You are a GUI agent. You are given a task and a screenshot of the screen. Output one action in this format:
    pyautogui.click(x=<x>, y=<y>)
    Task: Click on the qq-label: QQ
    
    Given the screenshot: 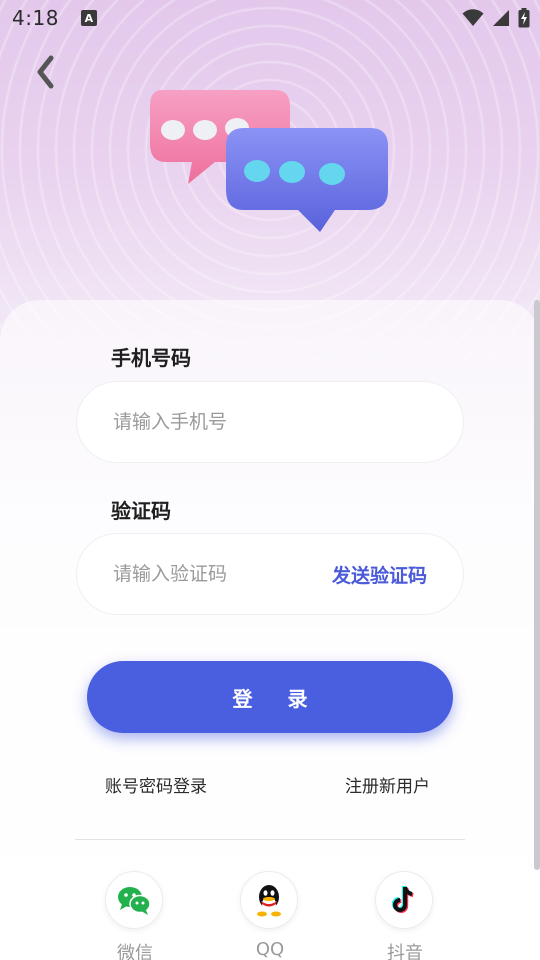 What is the action you would take?
    pyautogui.click(x=270, y=949)
    